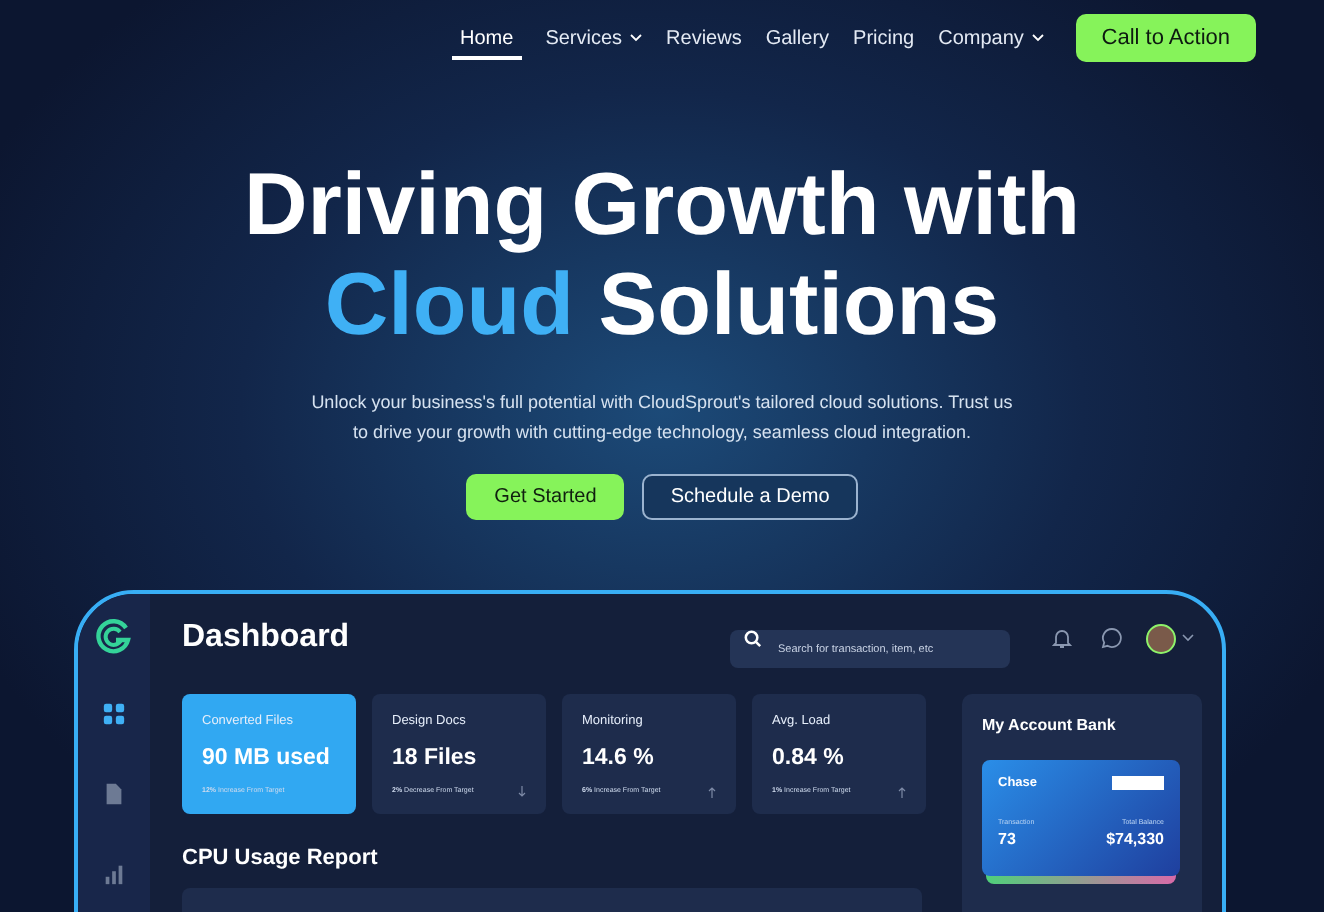 This screenshot has width=1324, height=912. What do you see at coordinates (704, 38) in the screenshot?
I see `nav-link: Reviews` at bounding box center [704, 38].